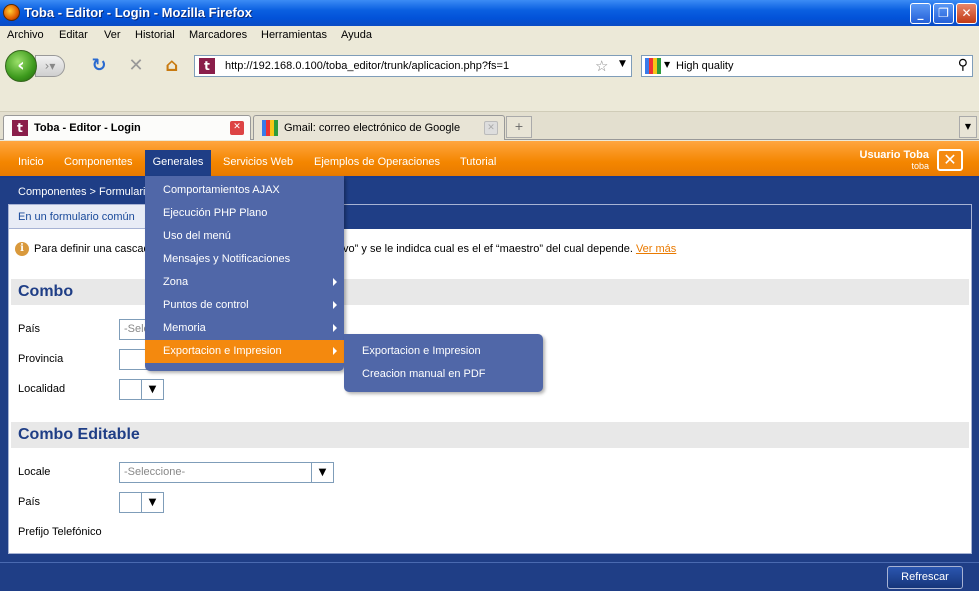 Image resolution: width=979 pixels, height=591 pixels. I want to click on refrescar-button: Refrescar, so click(925, 577).